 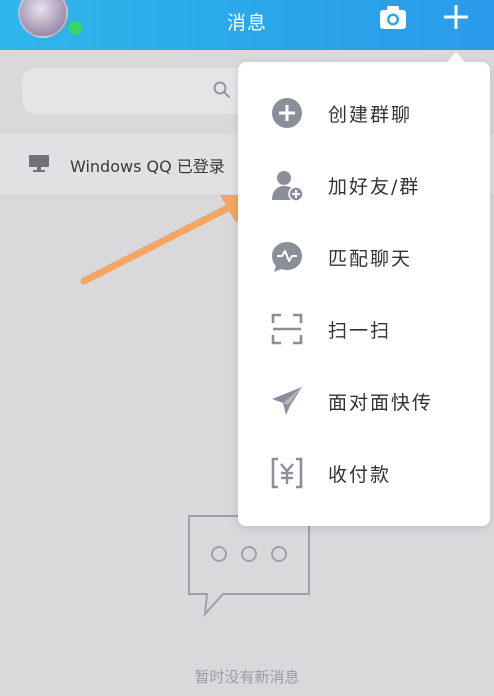 I want to click on menu-item-label: 扫一扫, so click(x=360, y=331).